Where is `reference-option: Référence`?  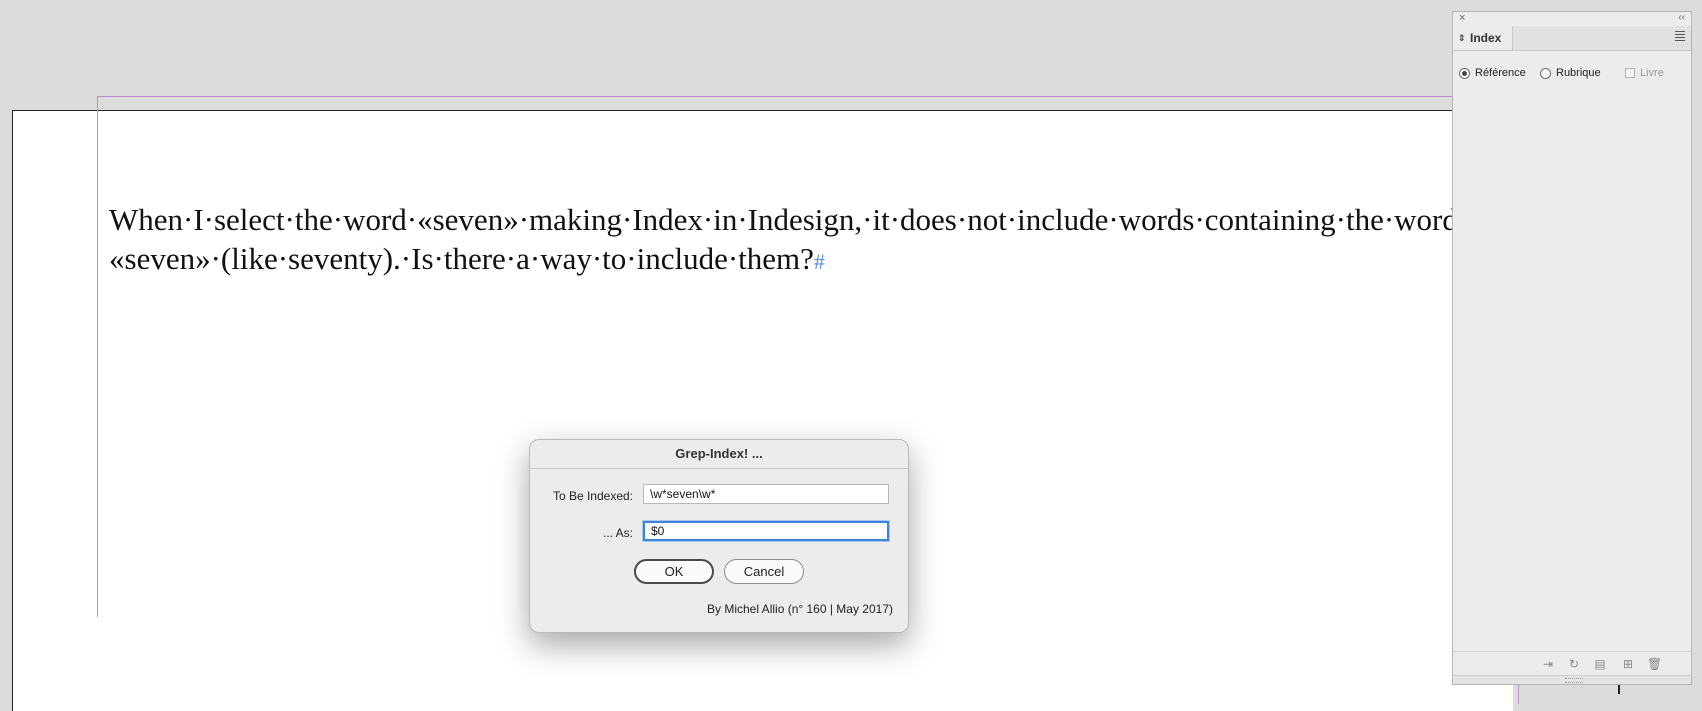
reference-option: Référence is located at coordinates (1492, 73).